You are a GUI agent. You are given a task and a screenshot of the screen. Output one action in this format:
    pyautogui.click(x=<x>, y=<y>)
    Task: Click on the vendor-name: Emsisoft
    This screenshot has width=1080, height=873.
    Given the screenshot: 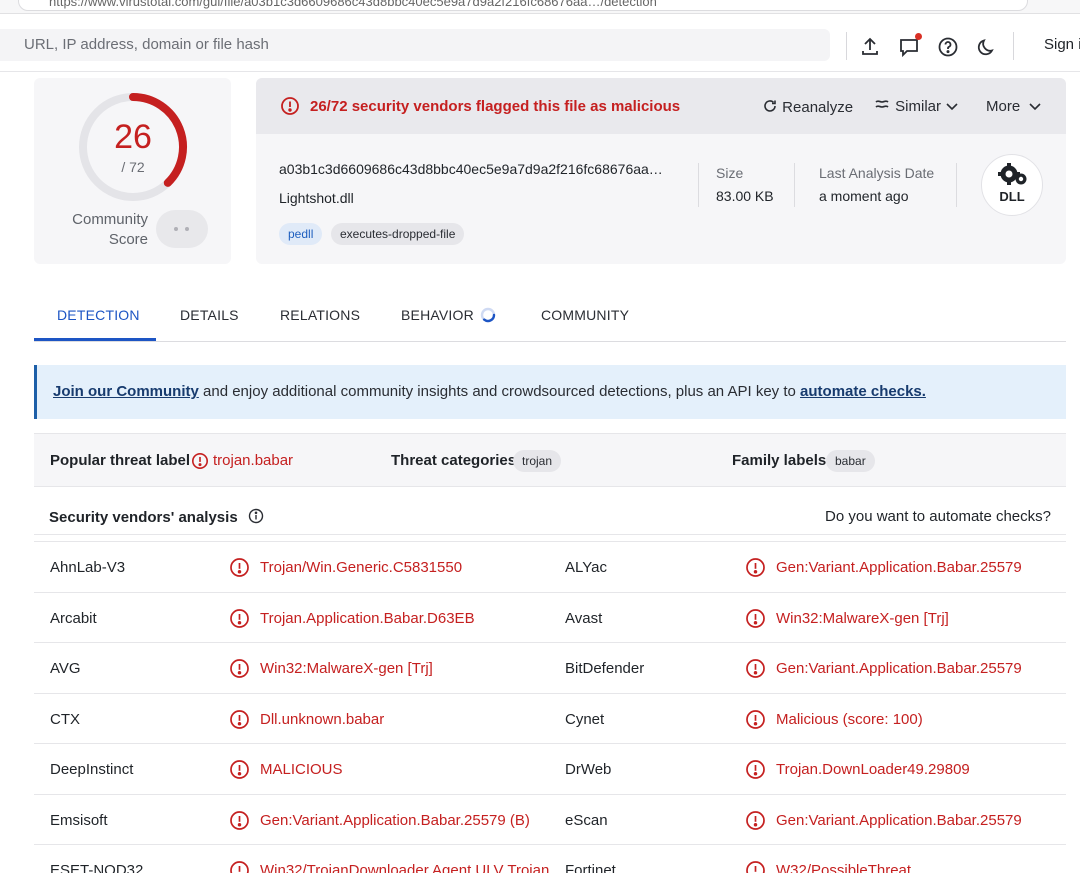 What is the action you would take?
    pyautogui.click(x=79, y=820)
    